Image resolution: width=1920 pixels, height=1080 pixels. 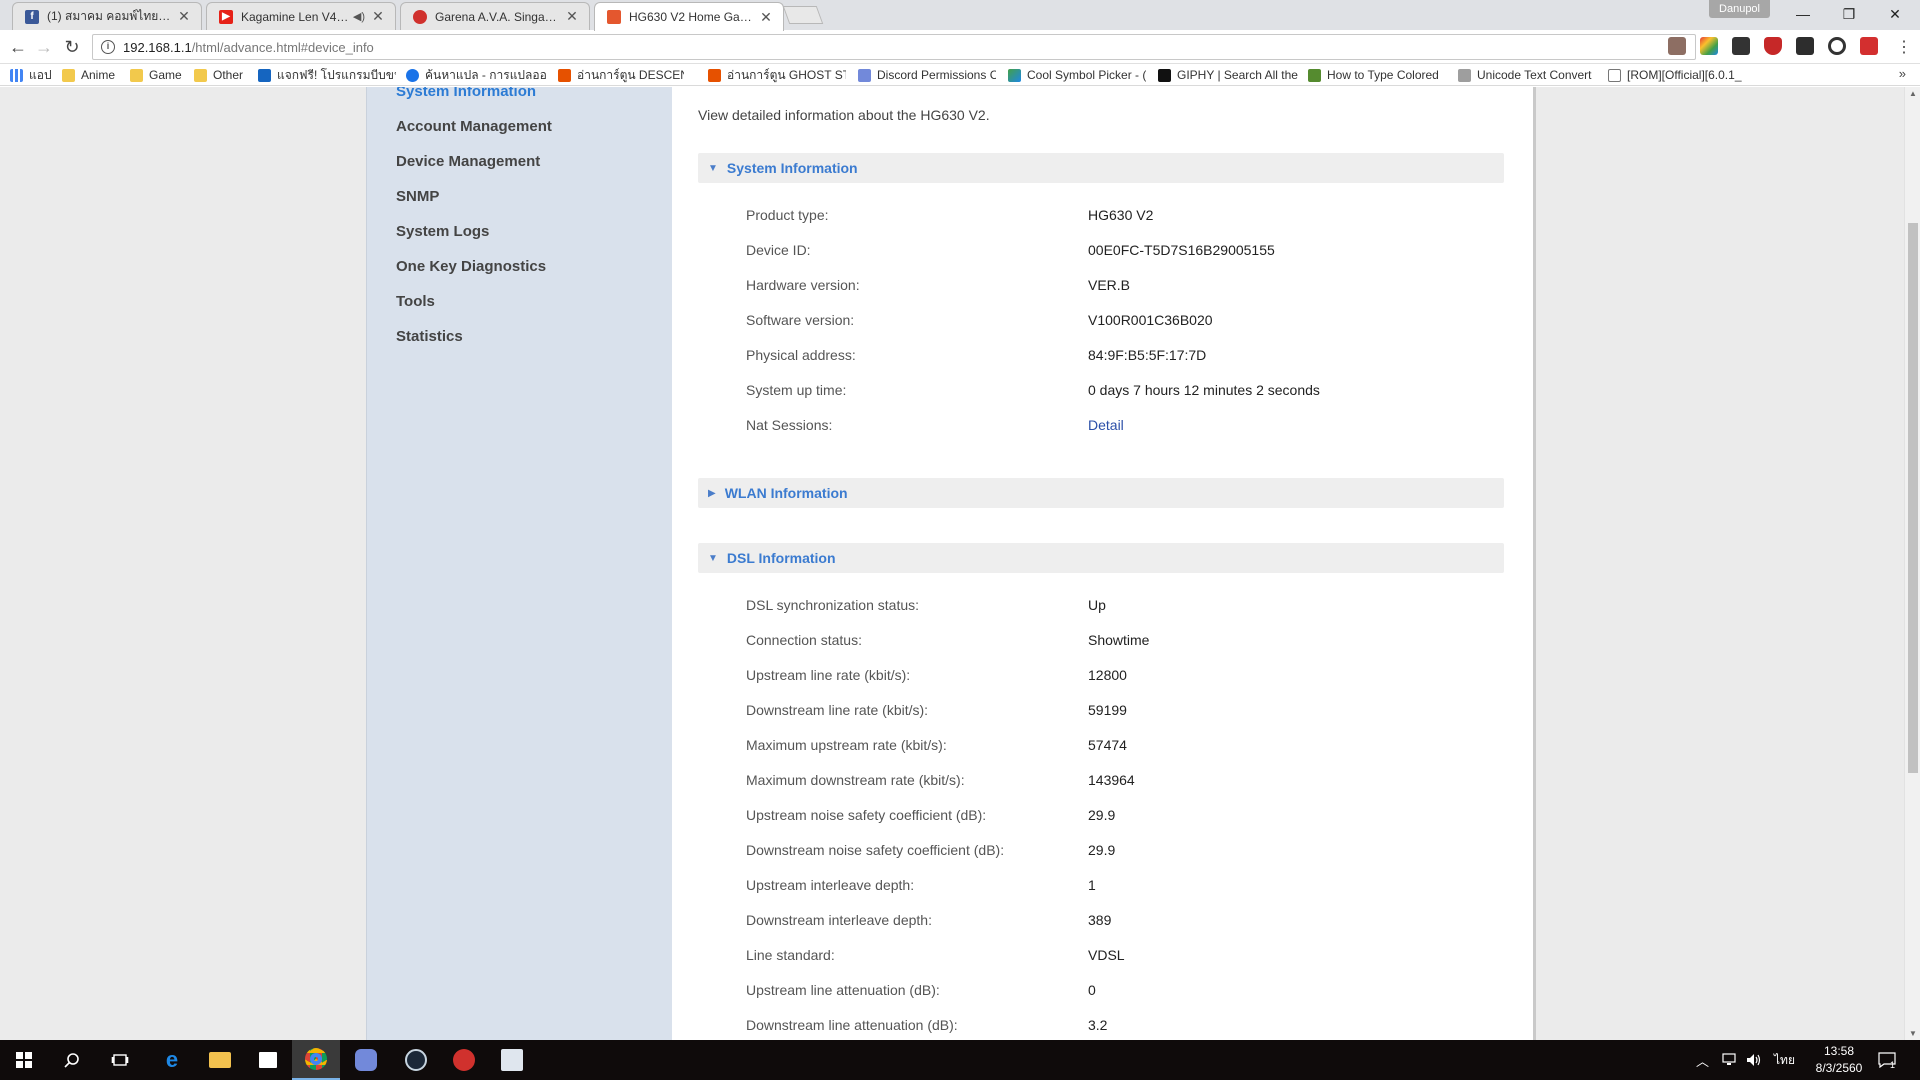 I want to click on close-window-button: ✕, so click(x=1895, y=14).